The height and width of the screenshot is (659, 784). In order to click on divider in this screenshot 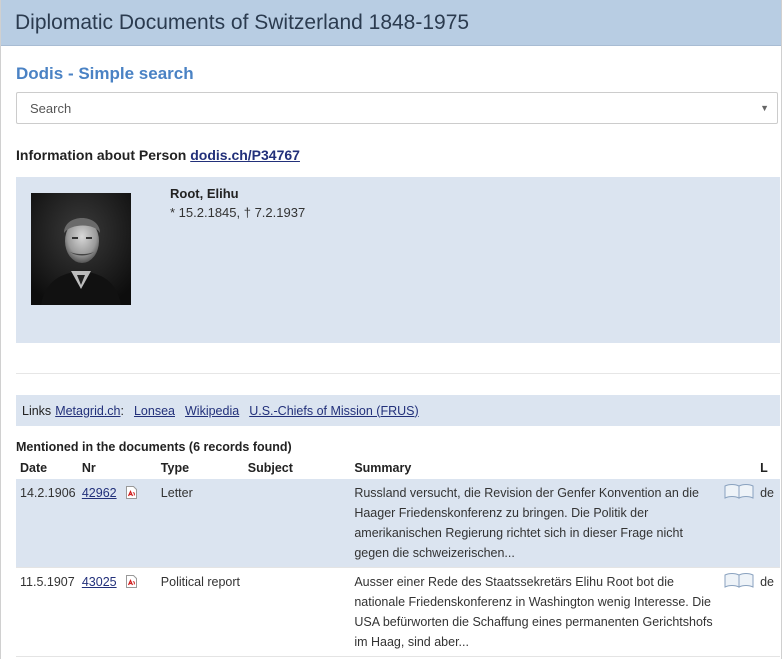, I will do `click(398, 373)`.